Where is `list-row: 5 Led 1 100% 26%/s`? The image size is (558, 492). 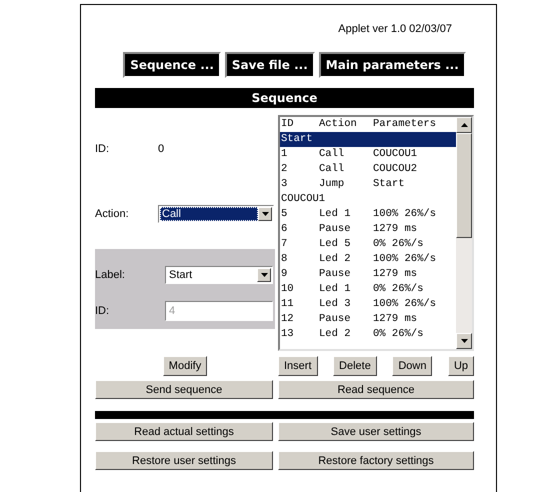
list-row: 5 Led 1 100% 26%/s is located at coordinates (368, 214).